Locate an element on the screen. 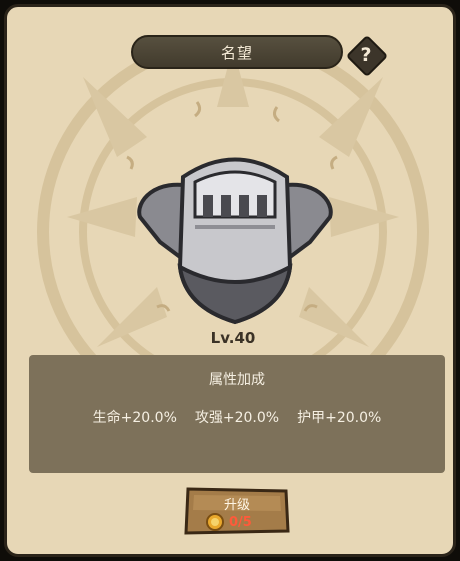 The width and height of the screenshot is (460, 561). knight-helmet-armor-icon is located at coordinates (235, 241).